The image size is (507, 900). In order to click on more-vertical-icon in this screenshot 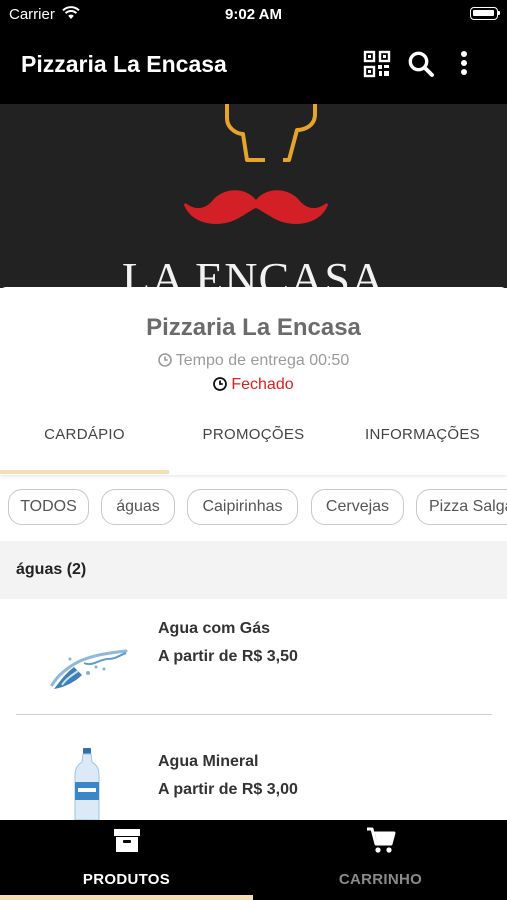, I will do `click(464, 64)`.